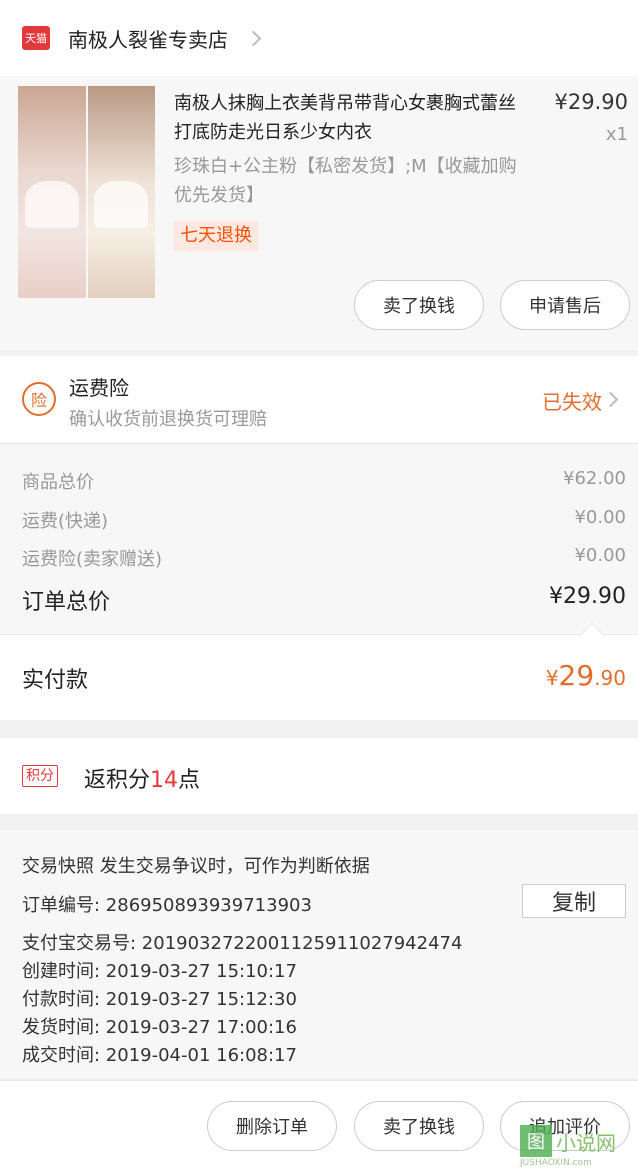  I want to click on points-prefix: 返积分, so click(117, 780).